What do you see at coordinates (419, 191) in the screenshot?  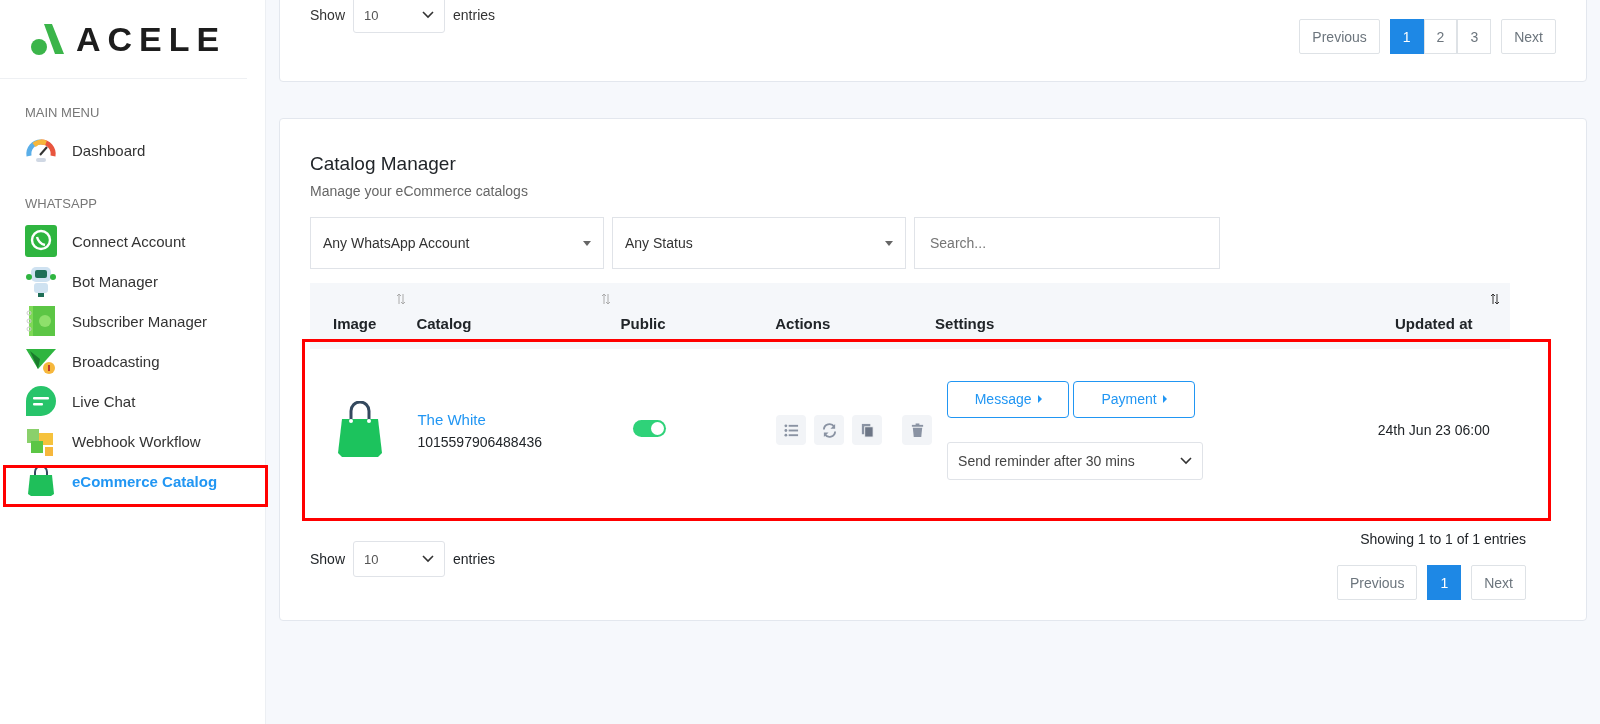 I see `card-subtitle: Manage your eCommerce catalogs` at bounding box center [419, 191].